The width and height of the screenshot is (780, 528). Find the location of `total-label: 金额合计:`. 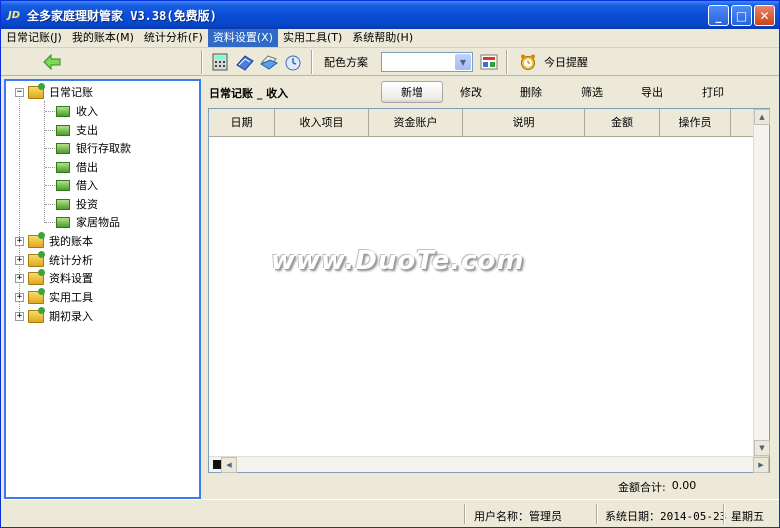

total-label: 金额合计: is located at coordinates (642, 487).